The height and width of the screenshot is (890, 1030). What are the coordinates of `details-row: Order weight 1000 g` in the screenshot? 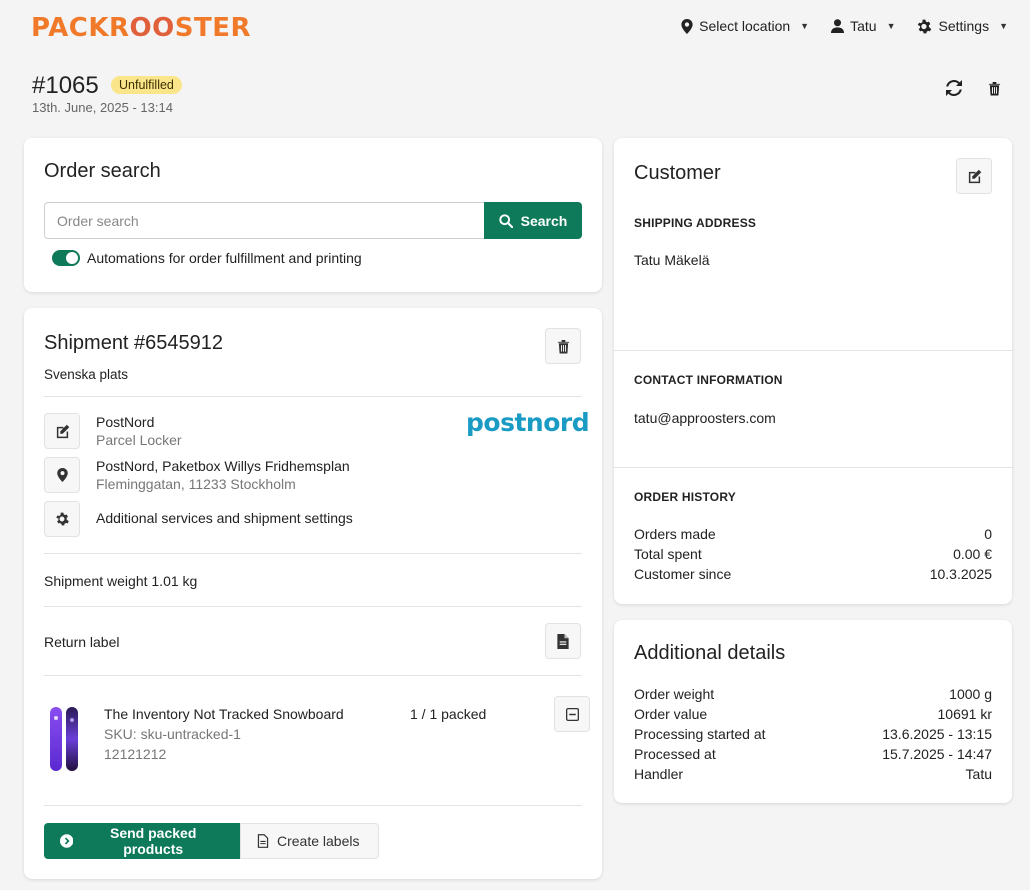 It's located at (813, 694).